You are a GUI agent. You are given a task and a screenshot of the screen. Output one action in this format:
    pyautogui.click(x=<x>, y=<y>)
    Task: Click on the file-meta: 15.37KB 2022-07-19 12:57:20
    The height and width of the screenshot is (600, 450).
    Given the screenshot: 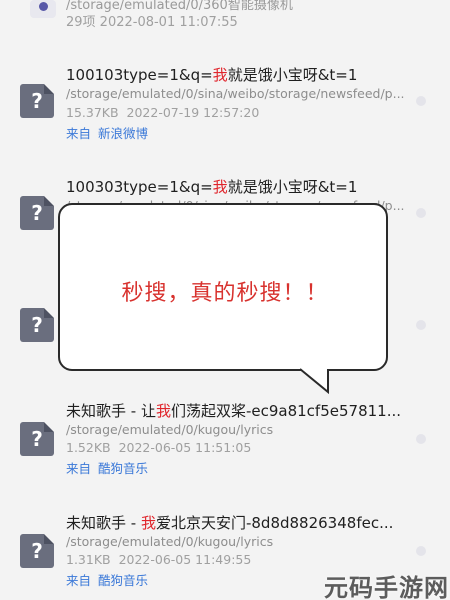 What is the action you would take?
    pyautogui.click(x=163, y=112)
    